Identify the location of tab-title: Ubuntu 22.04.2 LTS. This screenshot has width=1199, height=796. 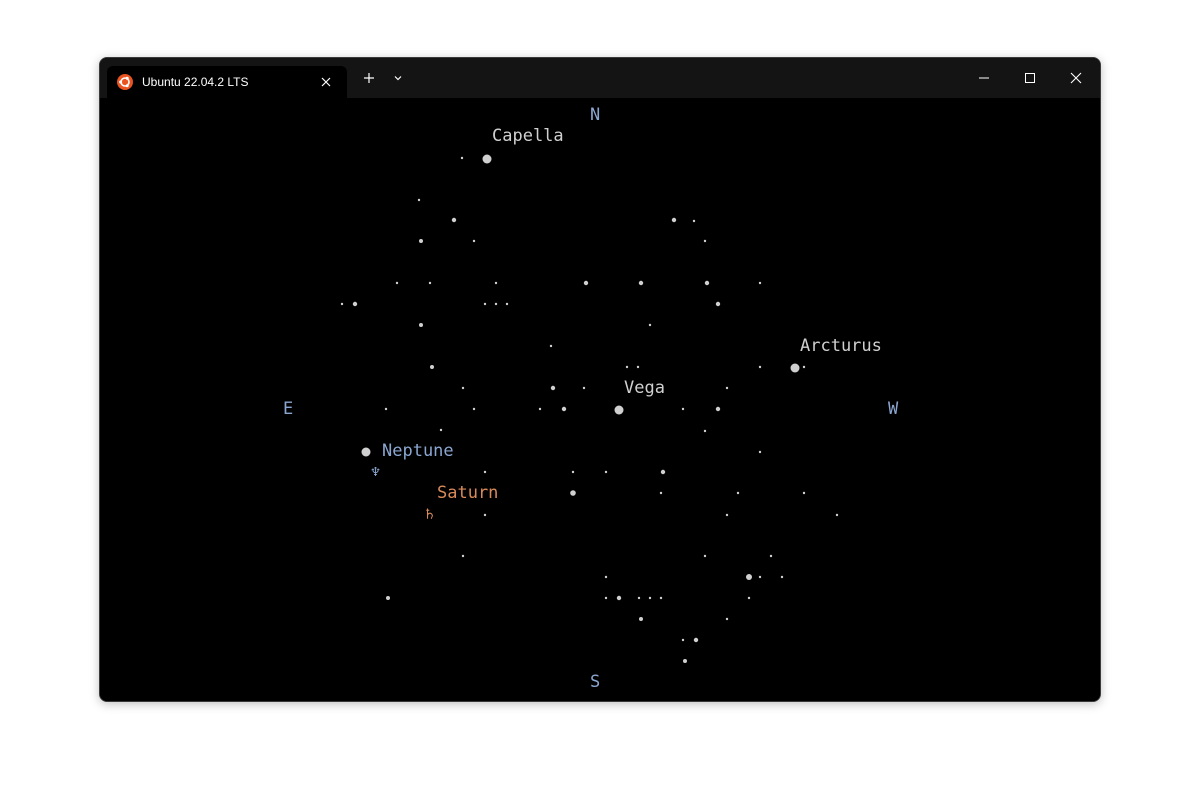
(195, 82).